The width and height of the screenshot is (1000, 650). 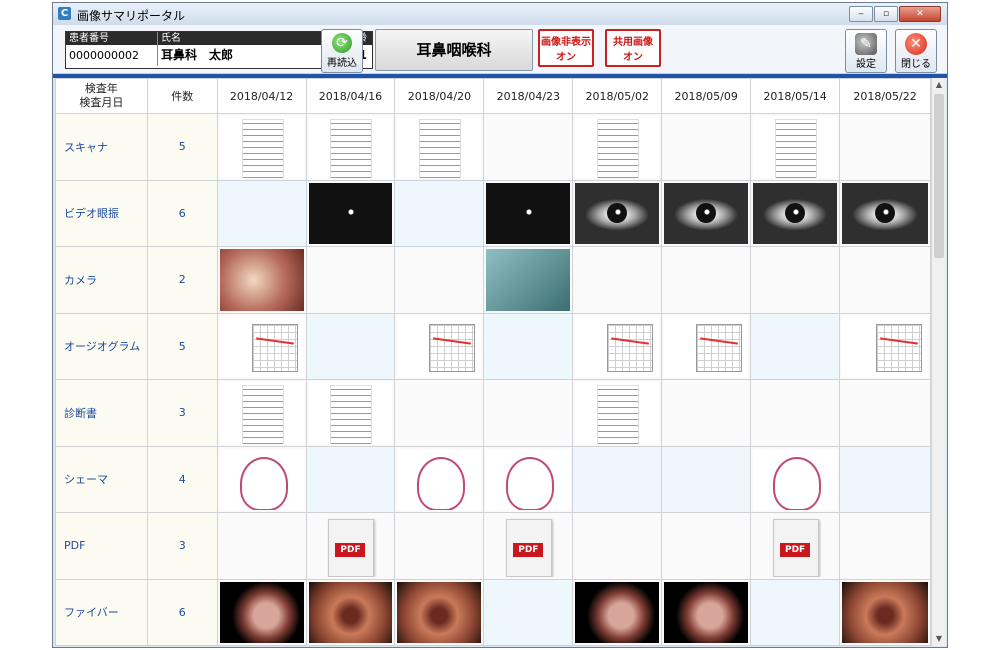 I want to click on date-header: 2018/05/02, so click(x=617, y=96).